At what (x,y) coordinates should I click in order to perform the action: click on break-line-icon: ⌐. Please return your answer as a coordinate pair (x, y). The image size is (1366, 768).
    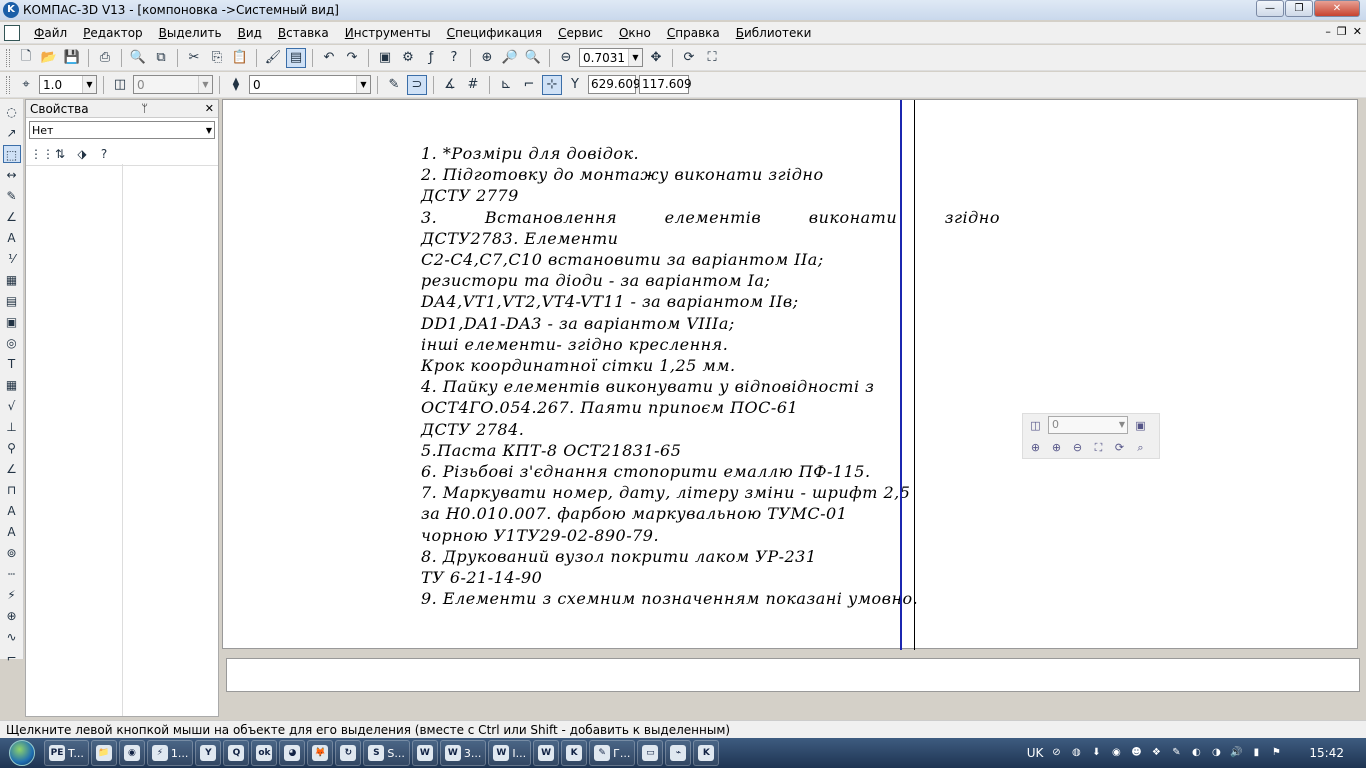
    Looking at the image, I should click on (12, 658).